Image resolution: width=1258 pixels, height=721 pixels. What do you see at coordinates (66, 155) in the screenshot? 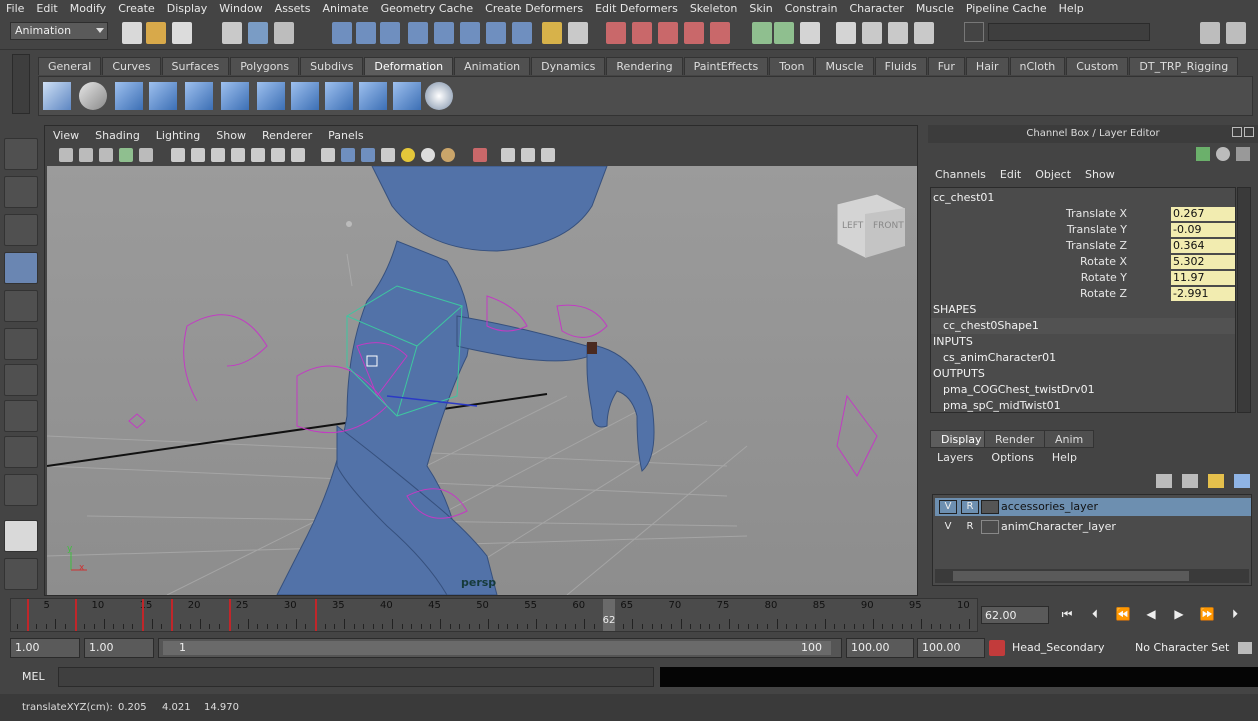
I see `camera-select-icon` at bounding box center [66, 155].